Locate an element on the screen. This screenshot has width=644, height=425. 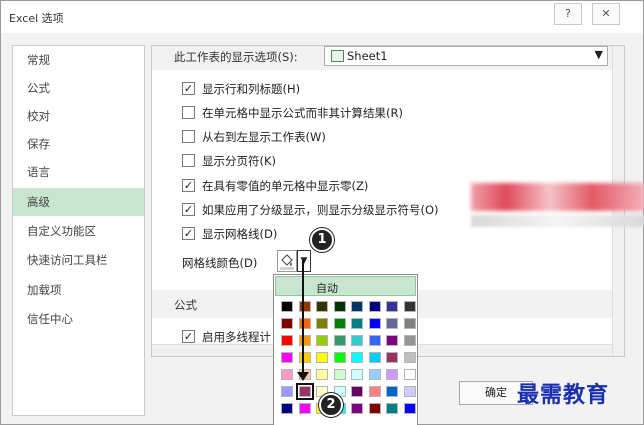
nav-item-trust-center: 信任中心 is located at coordinates (78, 319).